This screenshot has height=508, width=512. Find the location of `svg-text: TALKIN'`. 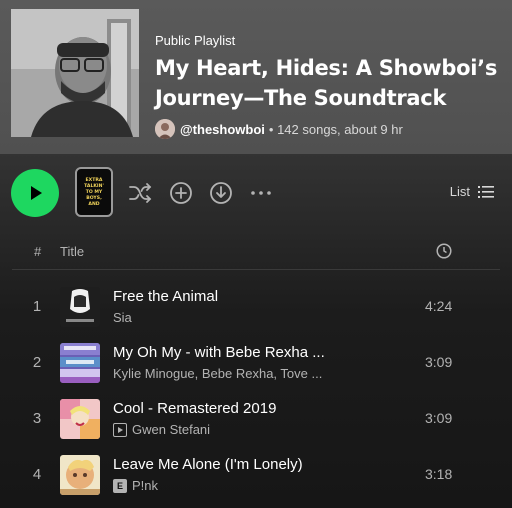

svg-text: TALKIN' is located at coordinates (94, 186).